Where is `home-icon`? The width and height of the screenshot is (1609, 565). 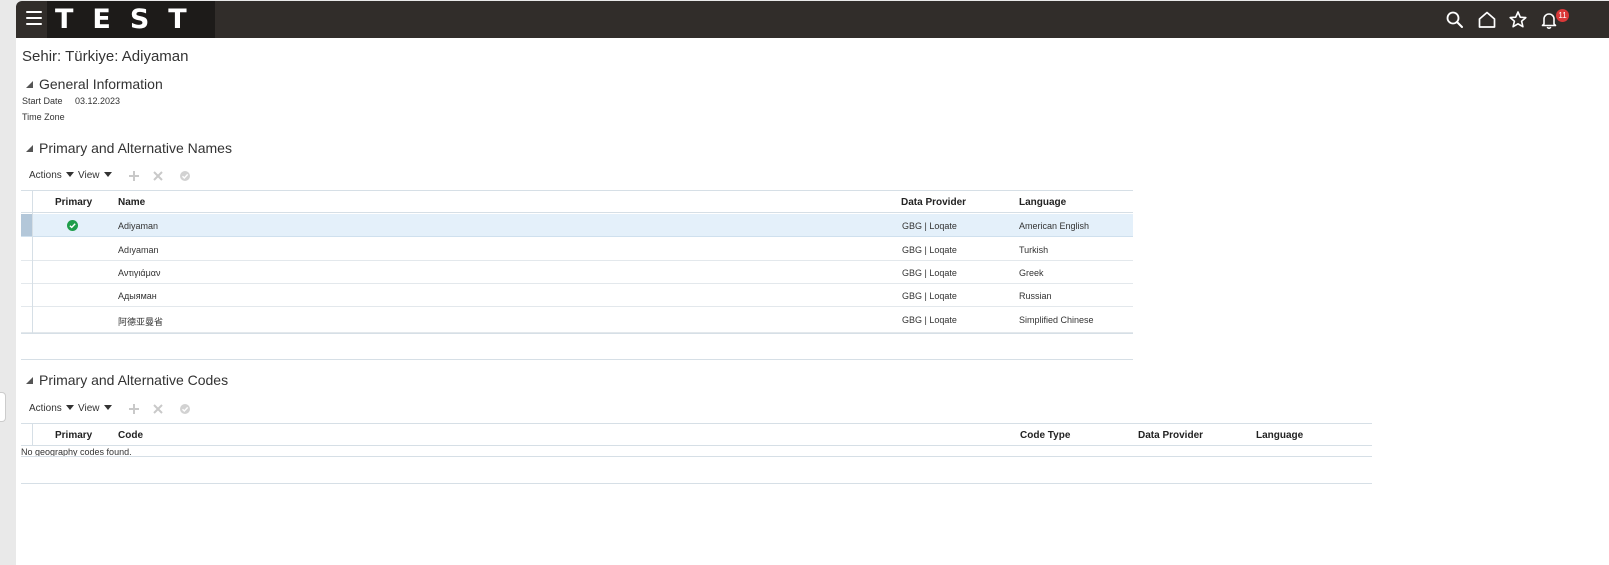
home-icon is located at coordinates (1487, 20).